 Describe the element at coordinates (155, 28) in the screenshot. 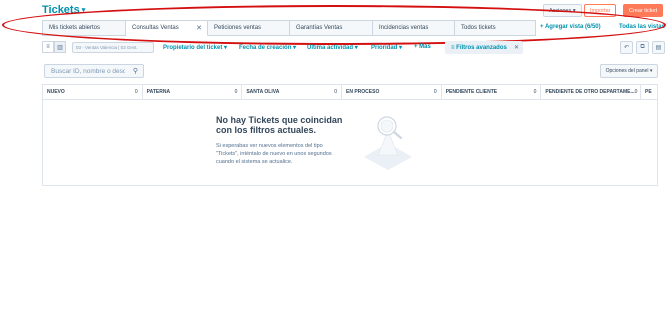

I see `tab-label: Consultas Ventas` at that location.